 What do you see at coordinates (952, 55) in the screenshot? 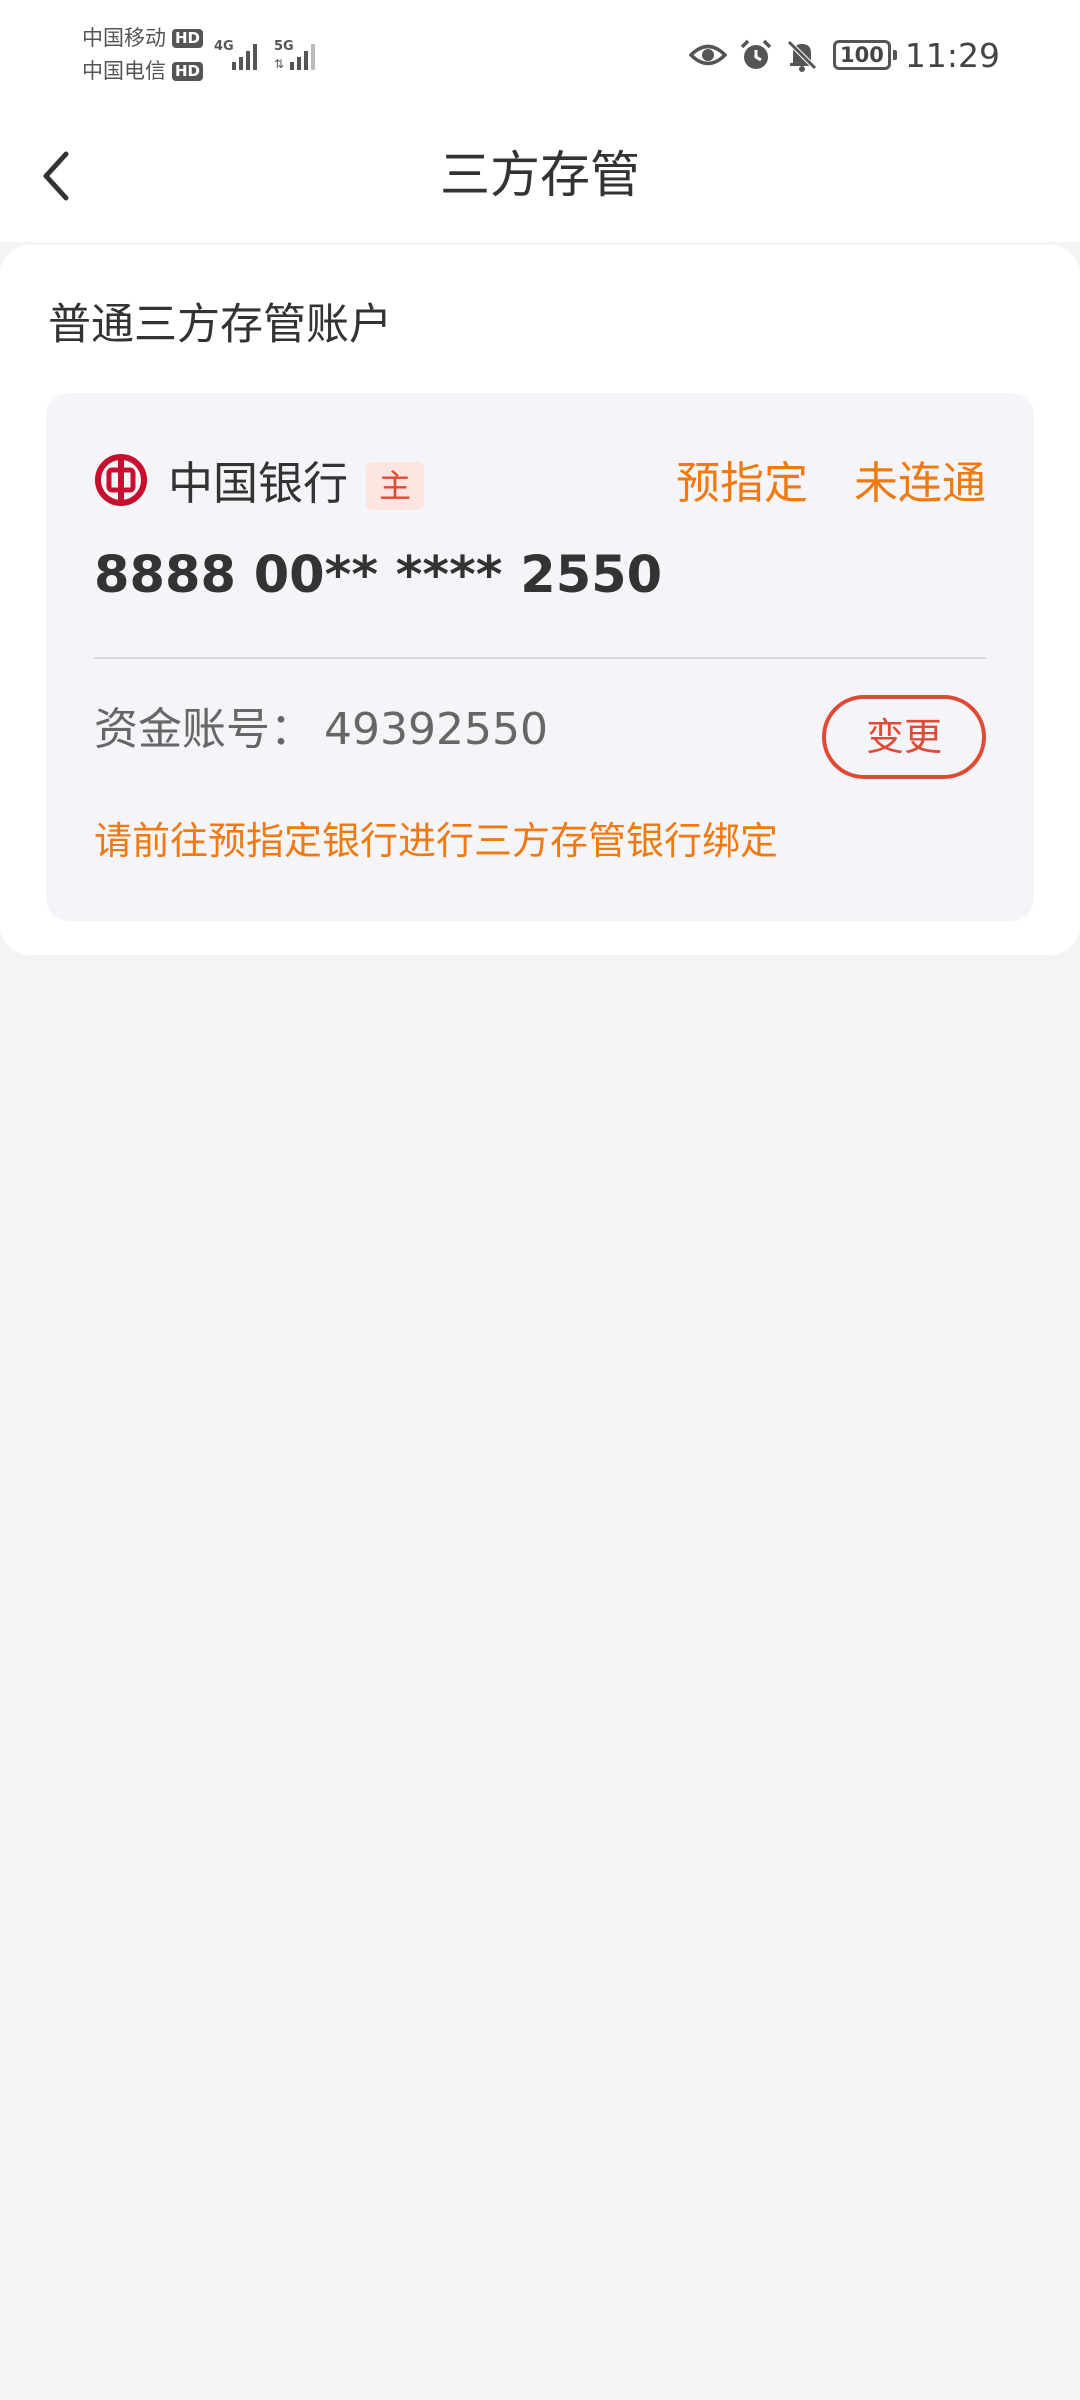
I see `status-time: 11:29` at bounding box center [952, 55].